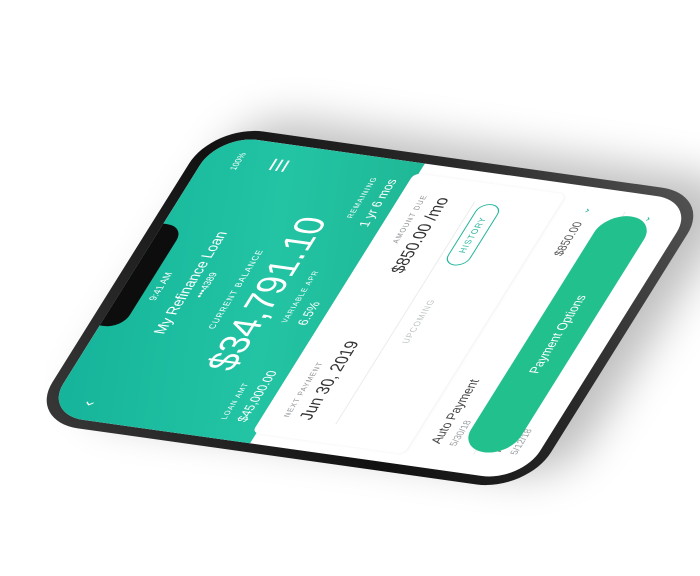  What do you see at coordinates (238, 161) in the screenshot?
I see `status-battery: 100%` at bounding box center [238, 161].